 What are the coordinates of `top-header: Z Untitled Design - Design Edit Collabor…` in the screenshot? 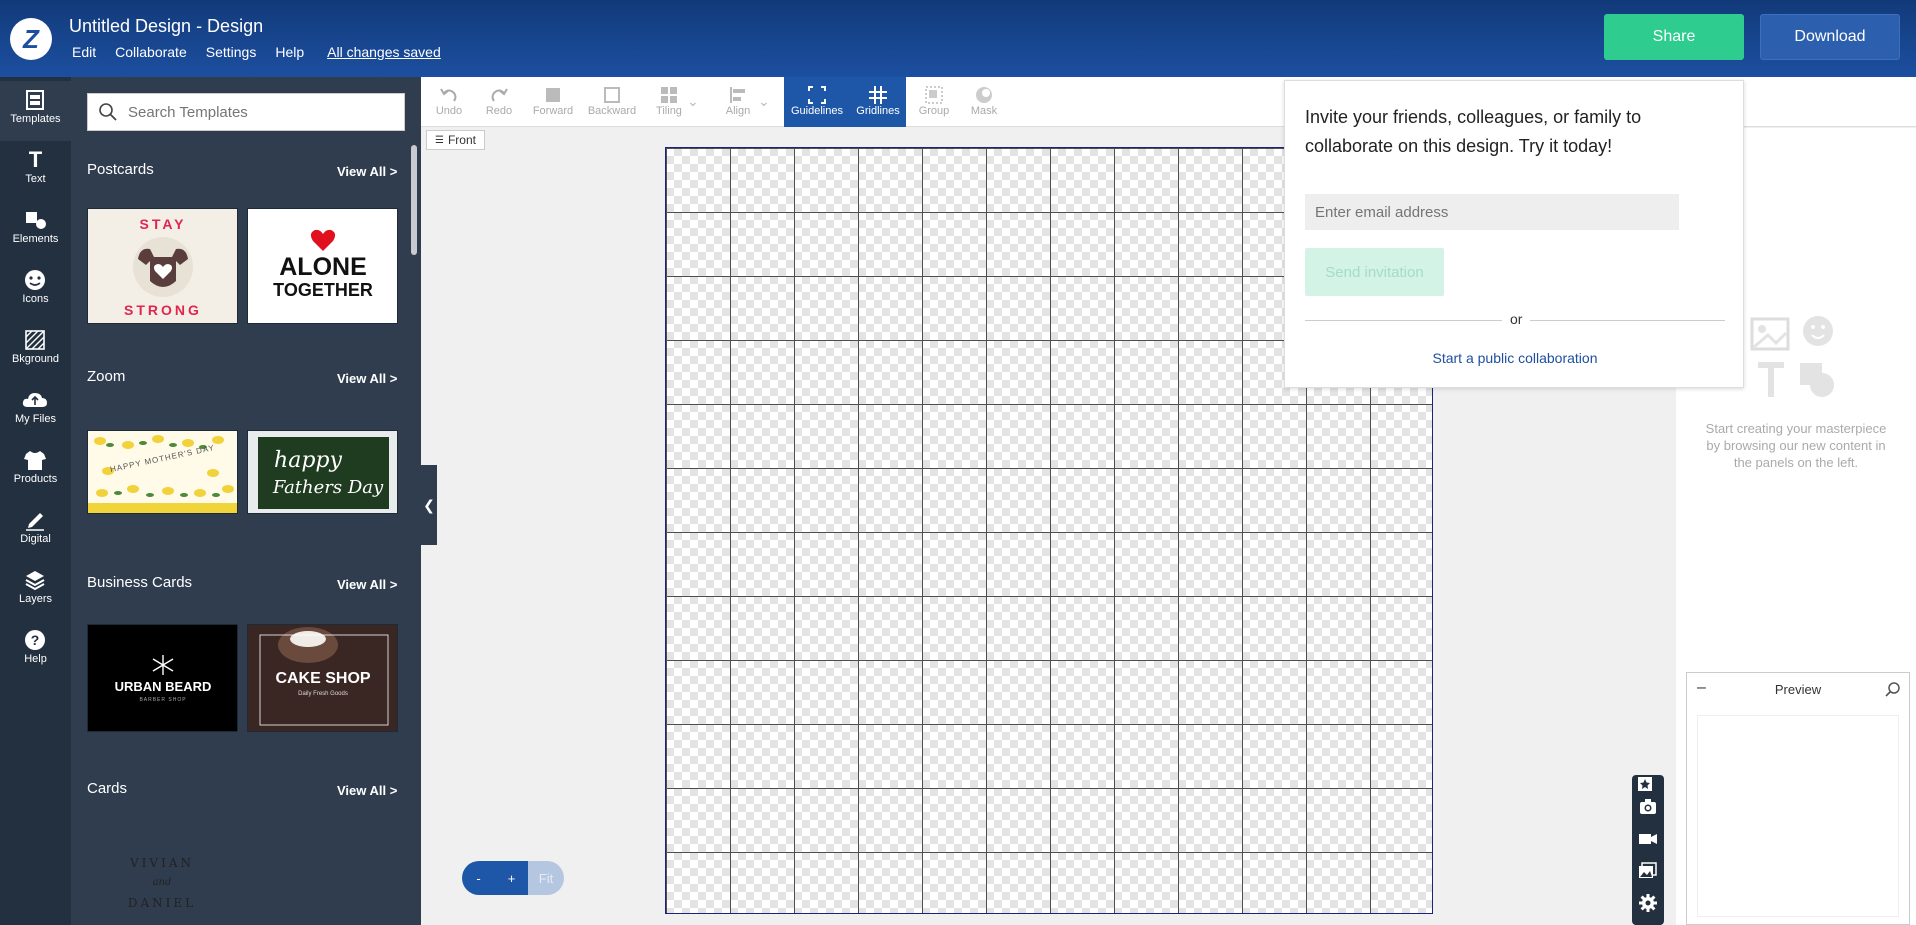 It's located at (958, 38).